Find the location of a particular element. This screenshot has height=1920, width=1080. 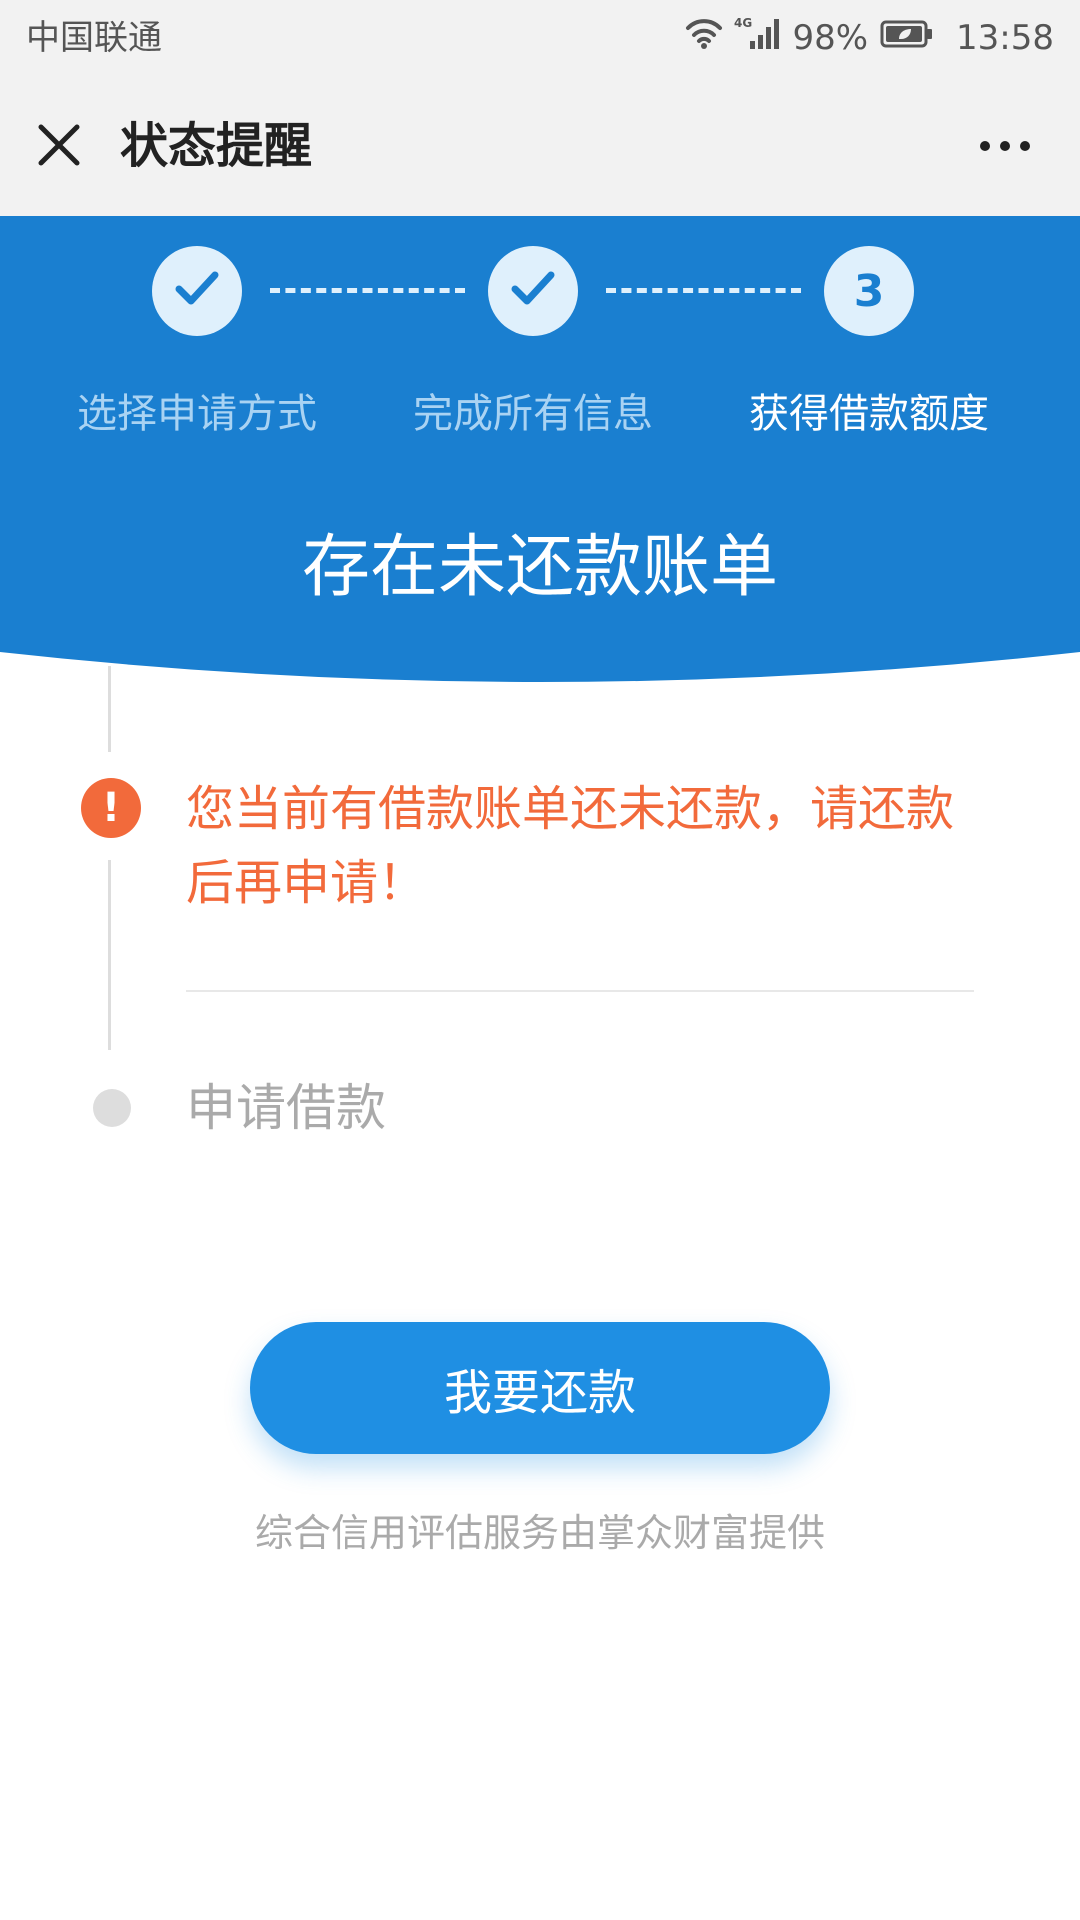

battery-percentage: 98% is located at coordinates (830, 38).